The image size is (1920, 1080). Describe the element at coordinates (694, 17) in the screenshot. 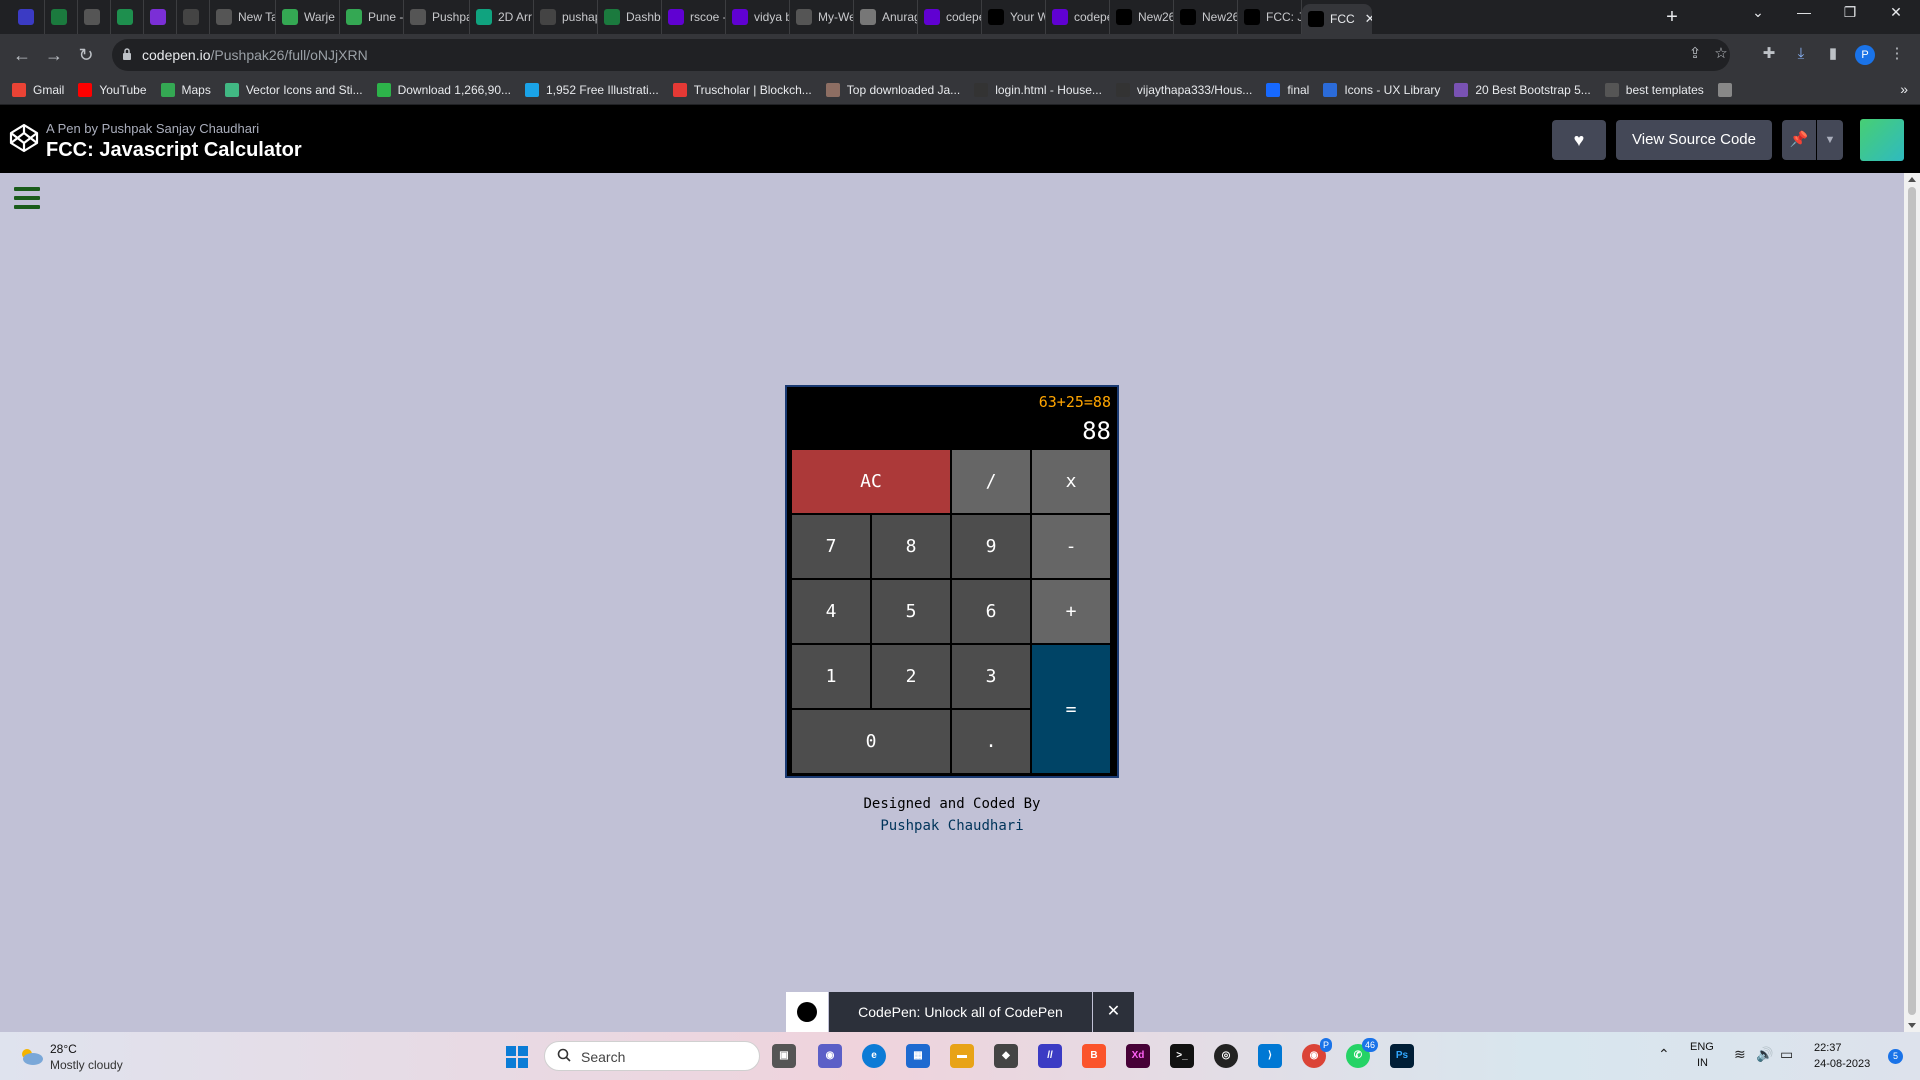

I see `browser-tab: rscoe -` at that location.